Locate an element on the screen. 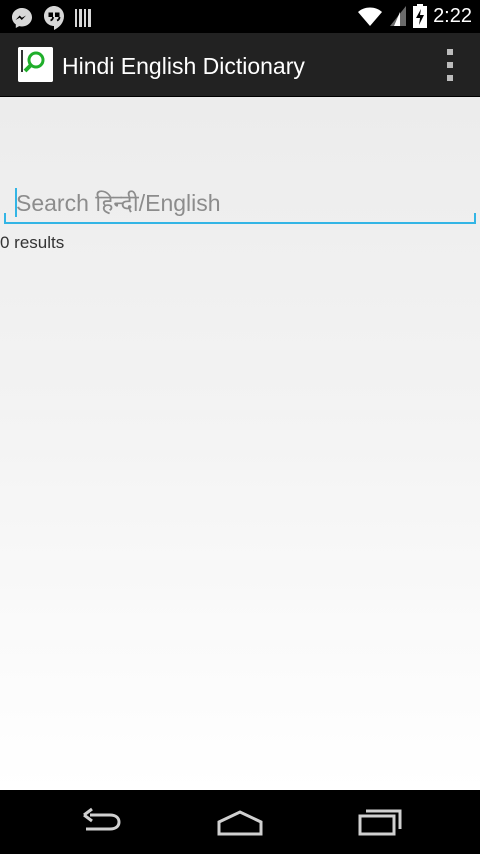  action-bar: Hindi English Dictionary is located at coordinates (240, 65).